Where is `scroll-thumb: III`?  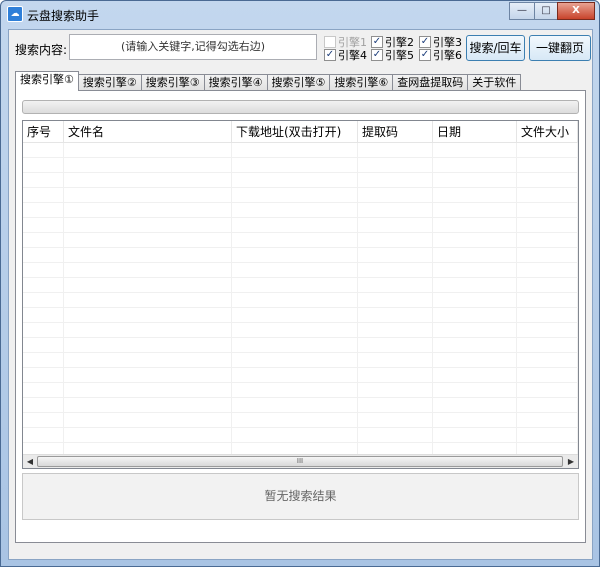
scroll-thumb: III is located at coordinates (300, 461).